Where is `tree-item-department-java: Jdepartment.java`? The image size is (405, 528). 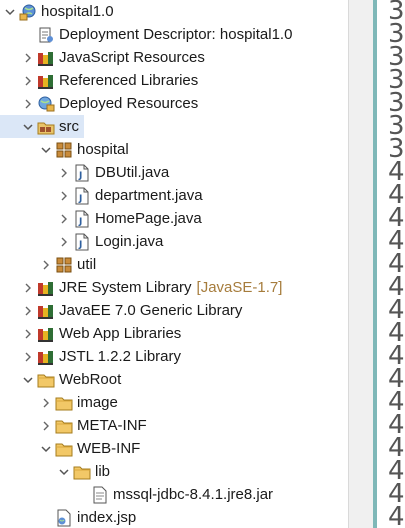
tree-item-department-java: Jdepartment.java is located at coordinates (130, 195).